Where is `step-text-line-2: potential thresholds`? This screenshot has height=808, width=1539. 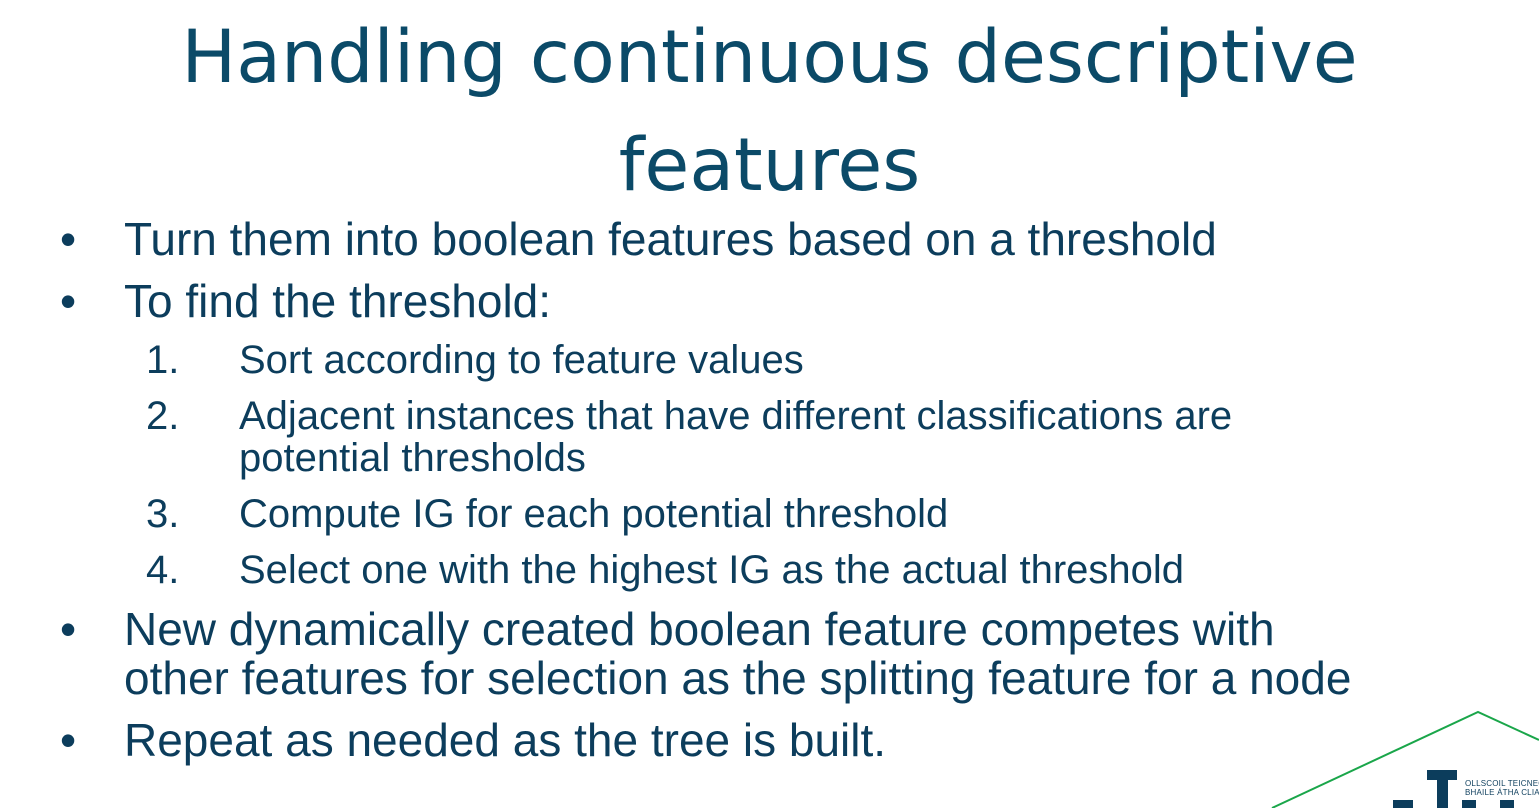 step-text-line-2: potential thresholds is located at coordinates (412, 458).